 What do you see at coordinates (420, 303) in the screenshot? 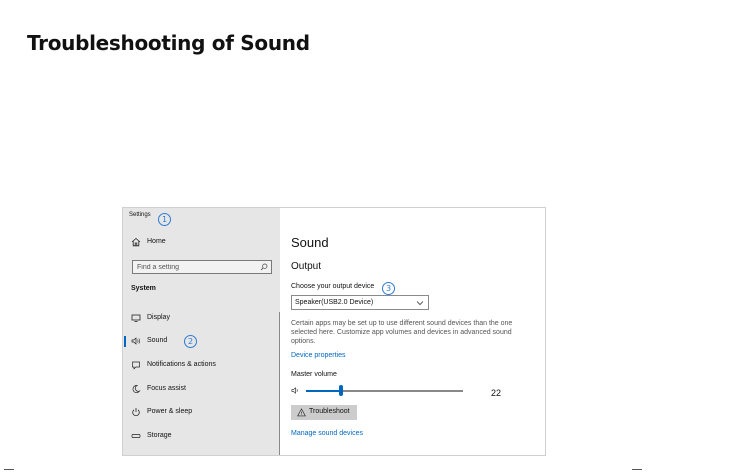
I see `chevron-down-icon` at bounding box center [420, 303].